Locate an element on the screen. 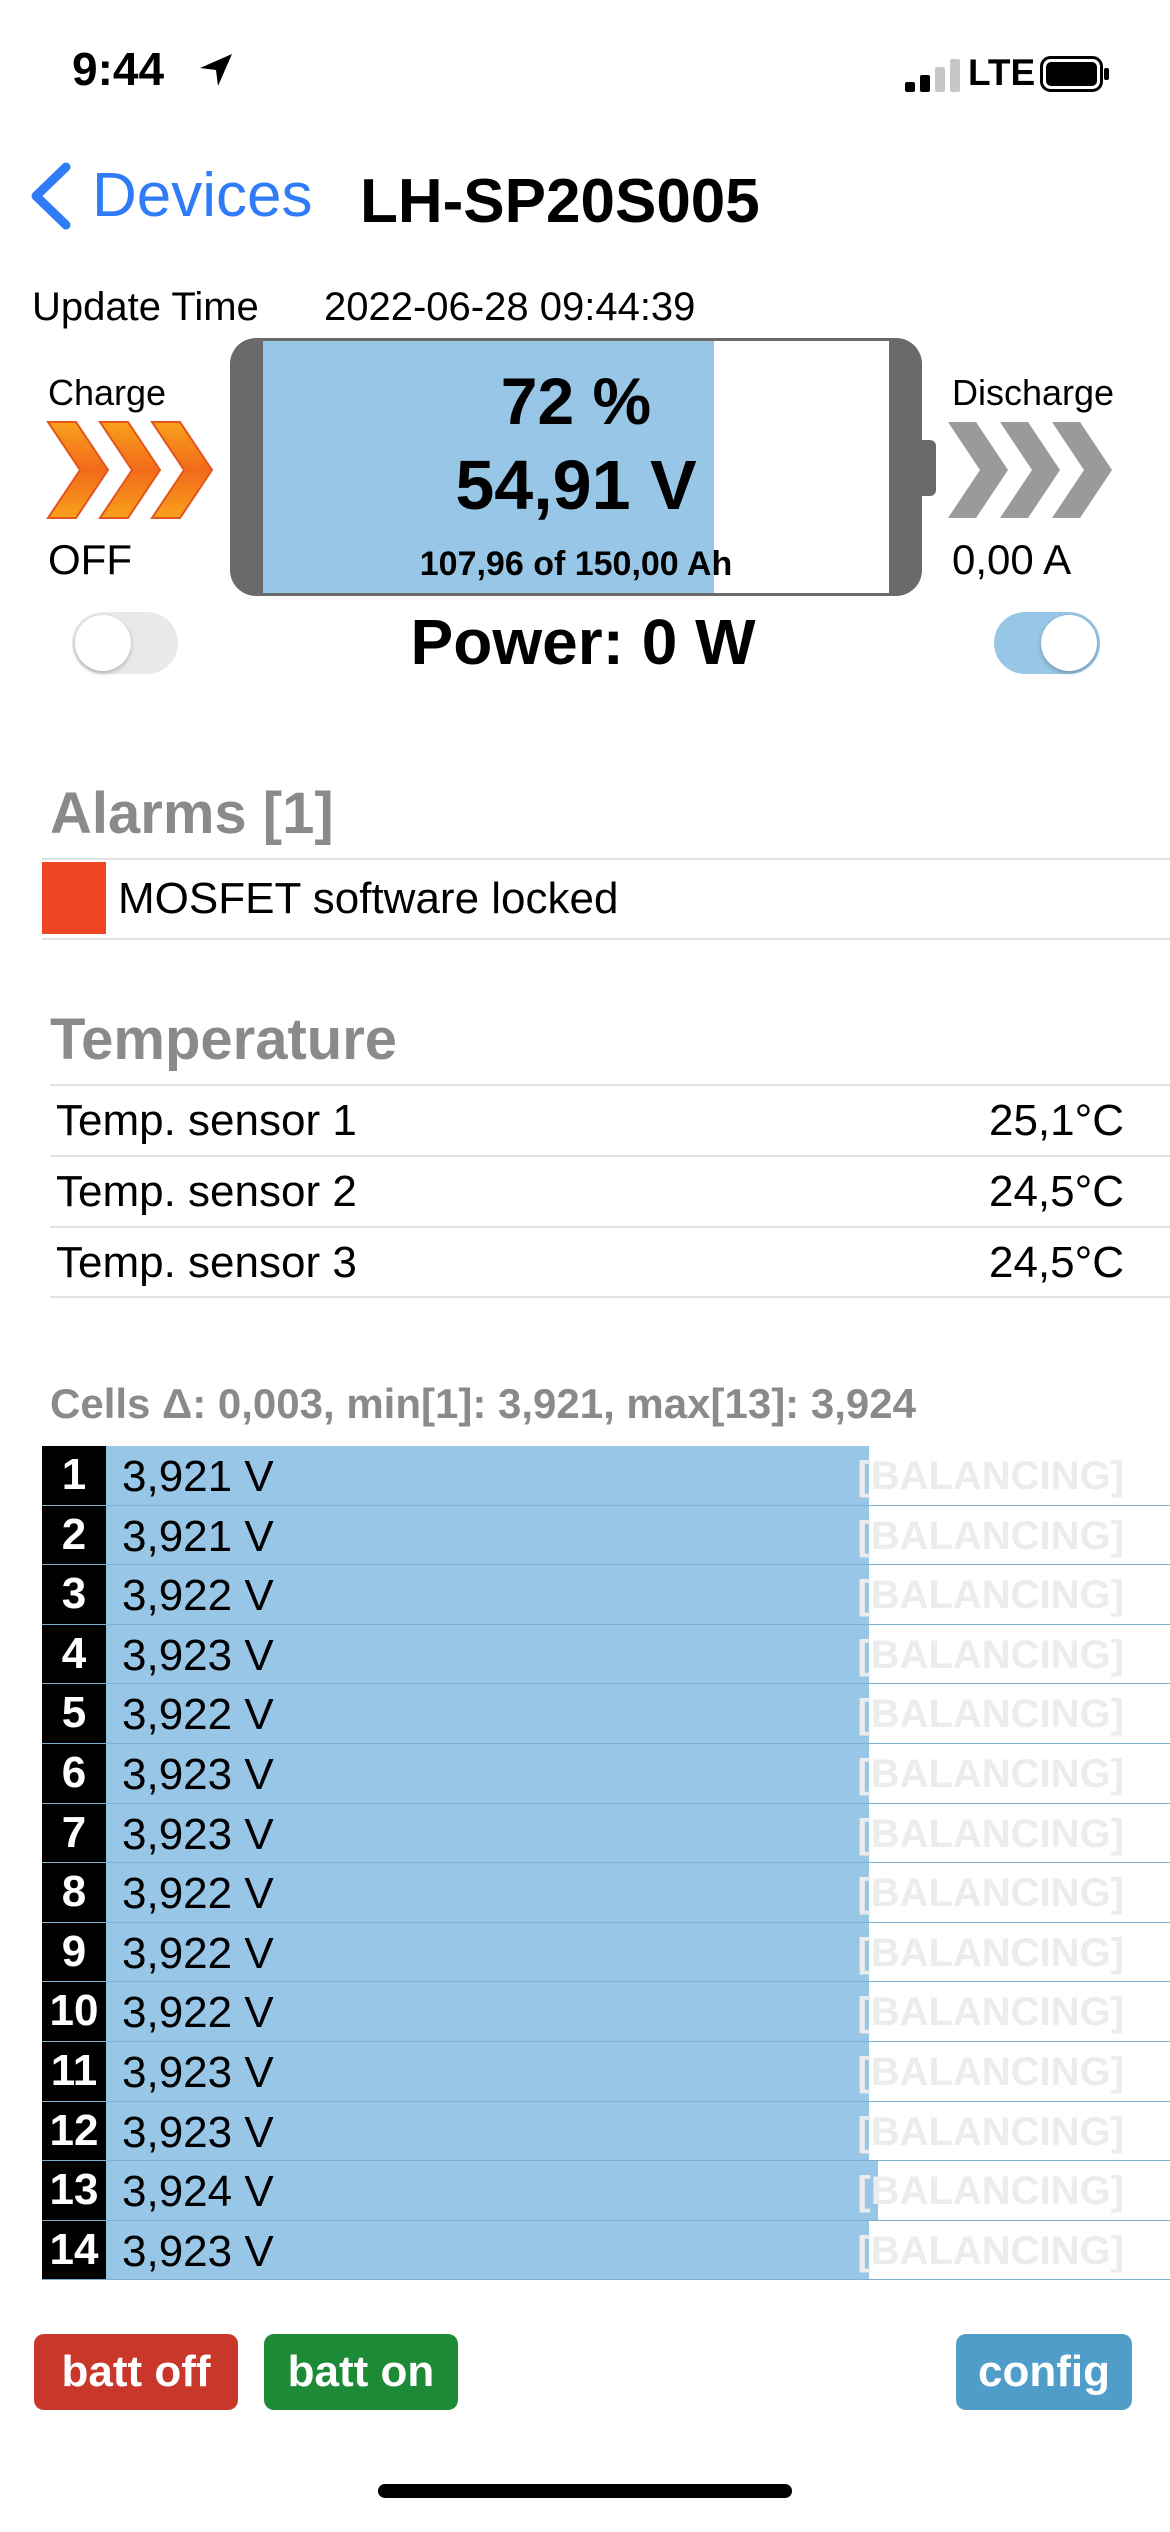  cell-signal-icon is located at coordinates (932, 75).